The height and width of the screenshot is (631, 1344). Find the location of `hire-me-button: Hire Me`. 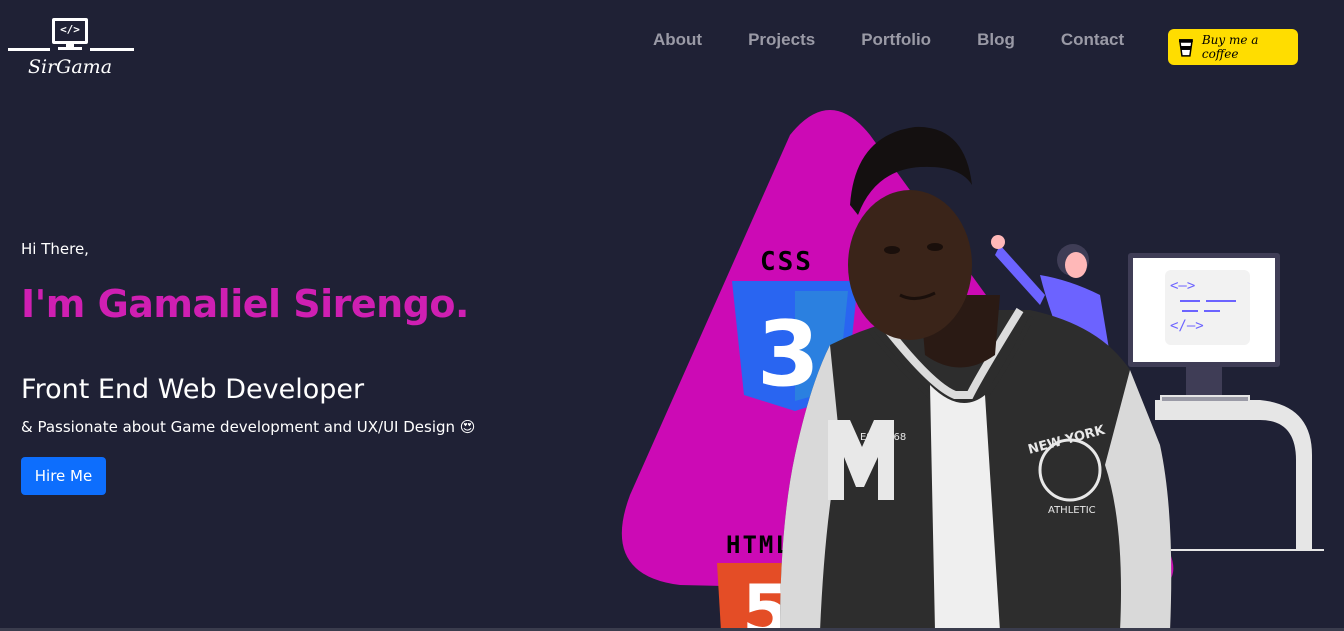

hire-me-button: Hire Me is located at coordinates (63, 476).